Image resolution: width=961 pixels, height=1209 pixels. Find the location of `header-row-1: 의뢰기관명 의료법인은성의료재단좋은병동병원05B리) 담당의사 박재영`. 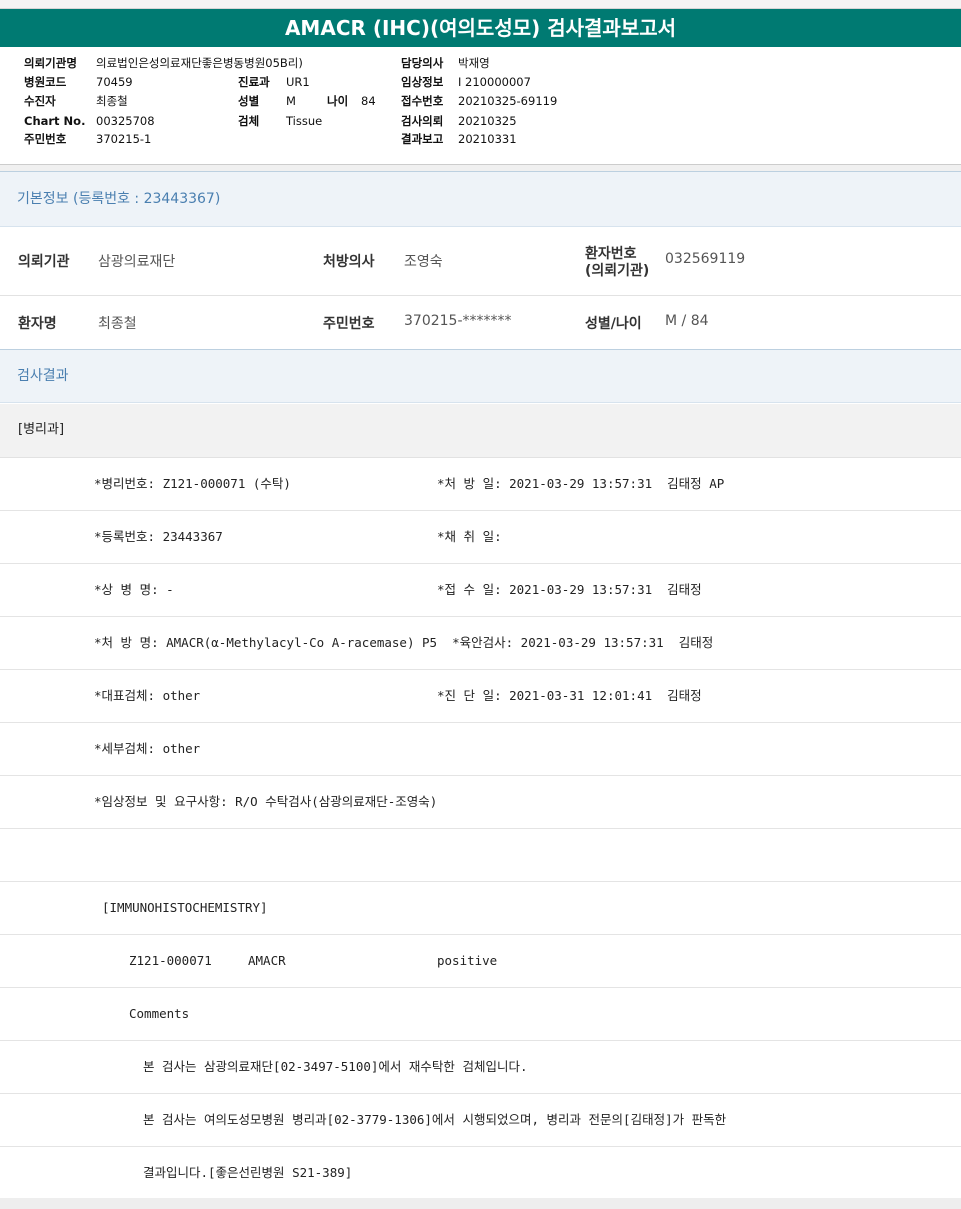

header-row-1: 의뢰기관명 의료법인은성의료재단좋은병동병원05B리) 담당의사 박재영 is located at coordinates (480, 63).